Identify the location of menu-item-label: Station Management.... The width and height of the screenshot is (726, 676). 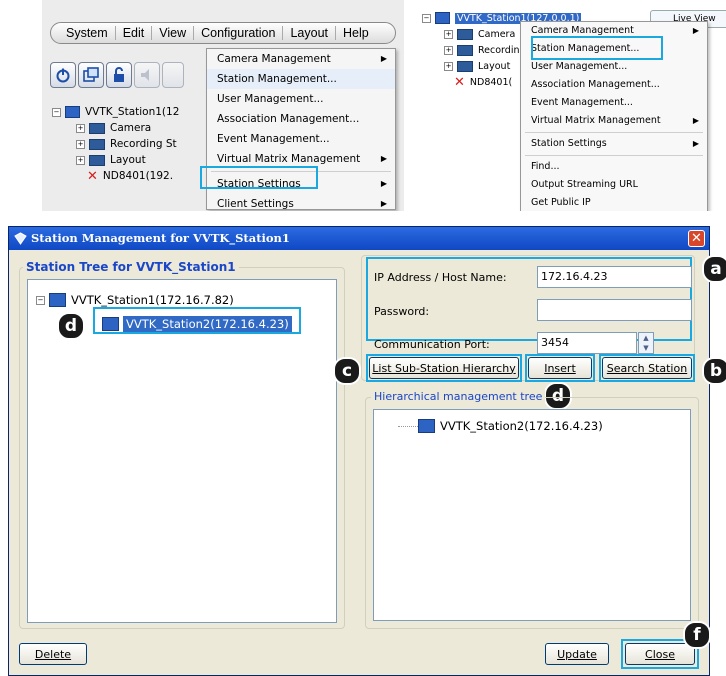
(277, 79).